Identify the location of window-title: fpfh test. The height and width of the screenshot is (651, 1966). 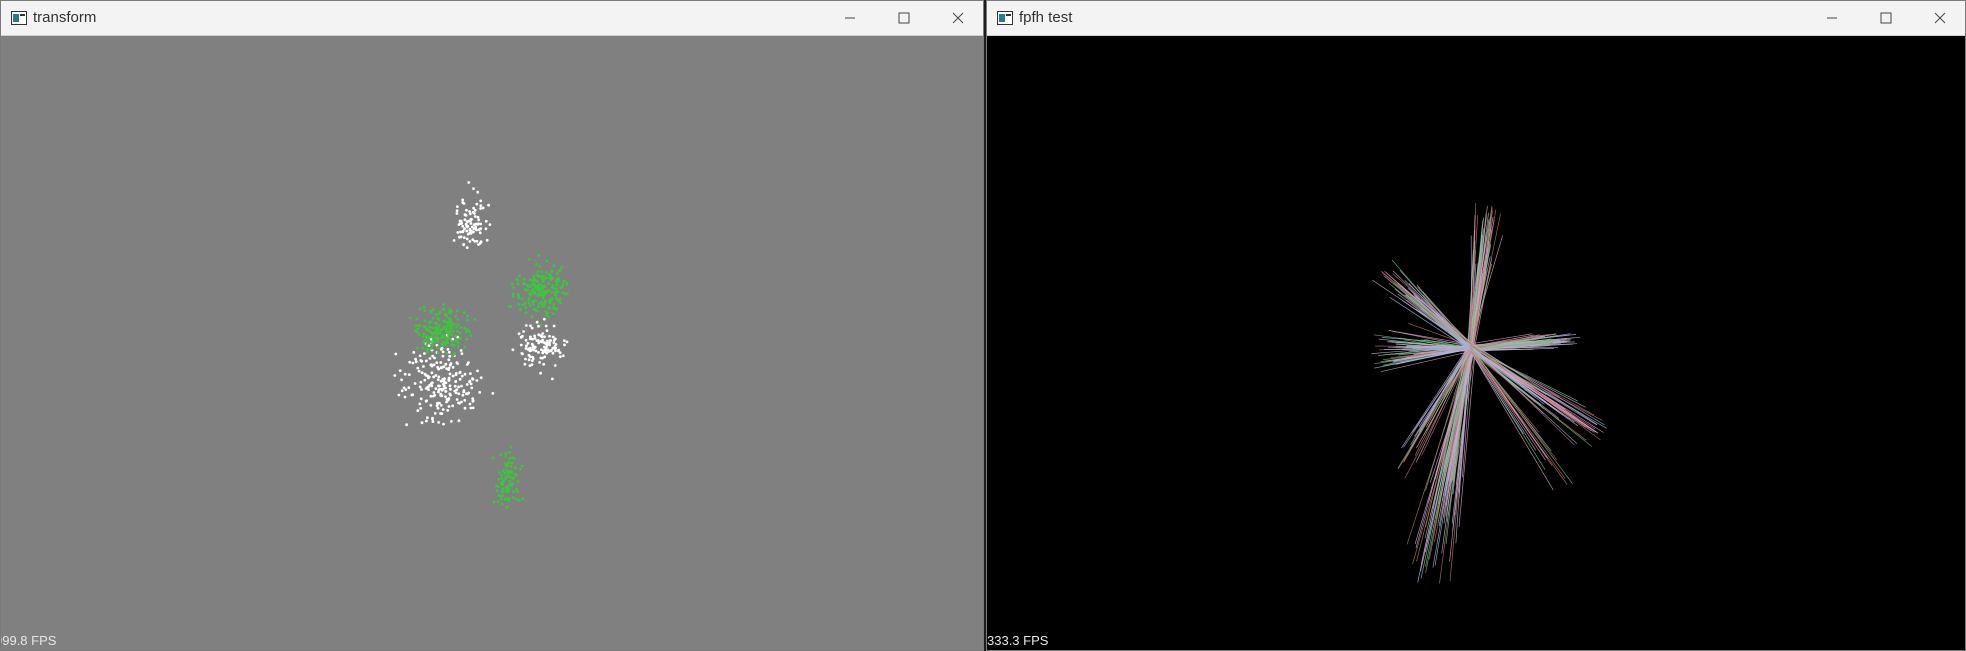
(1046, 17).